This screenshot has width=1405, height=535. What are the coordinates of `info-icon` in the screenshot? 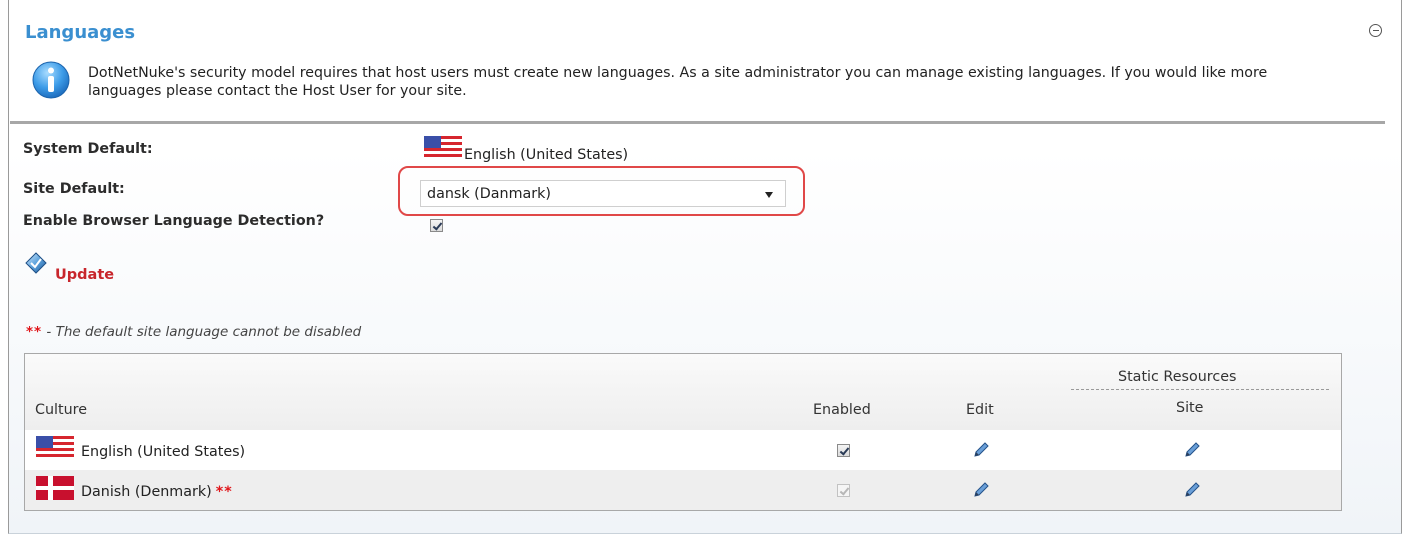 It's located at (51, 80).